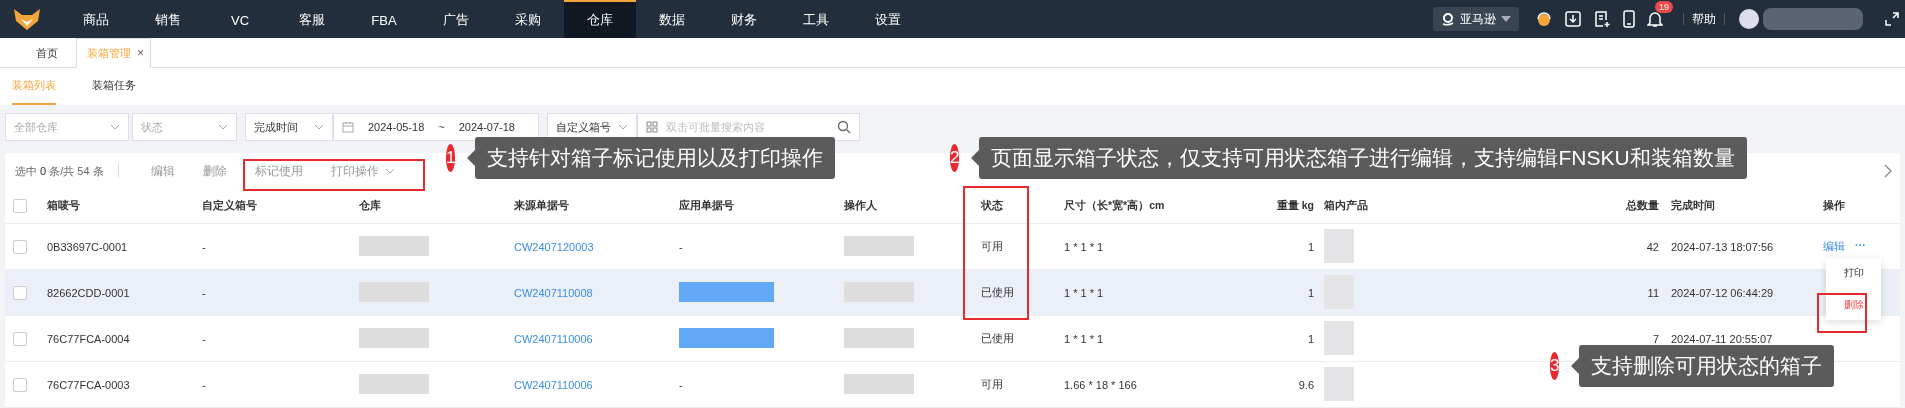 The width and height of the screenshot is (1905, 408). Describe the element at coordinates (1310, 292) in the screenshot. I see `table-cell-text: 1` at that location.